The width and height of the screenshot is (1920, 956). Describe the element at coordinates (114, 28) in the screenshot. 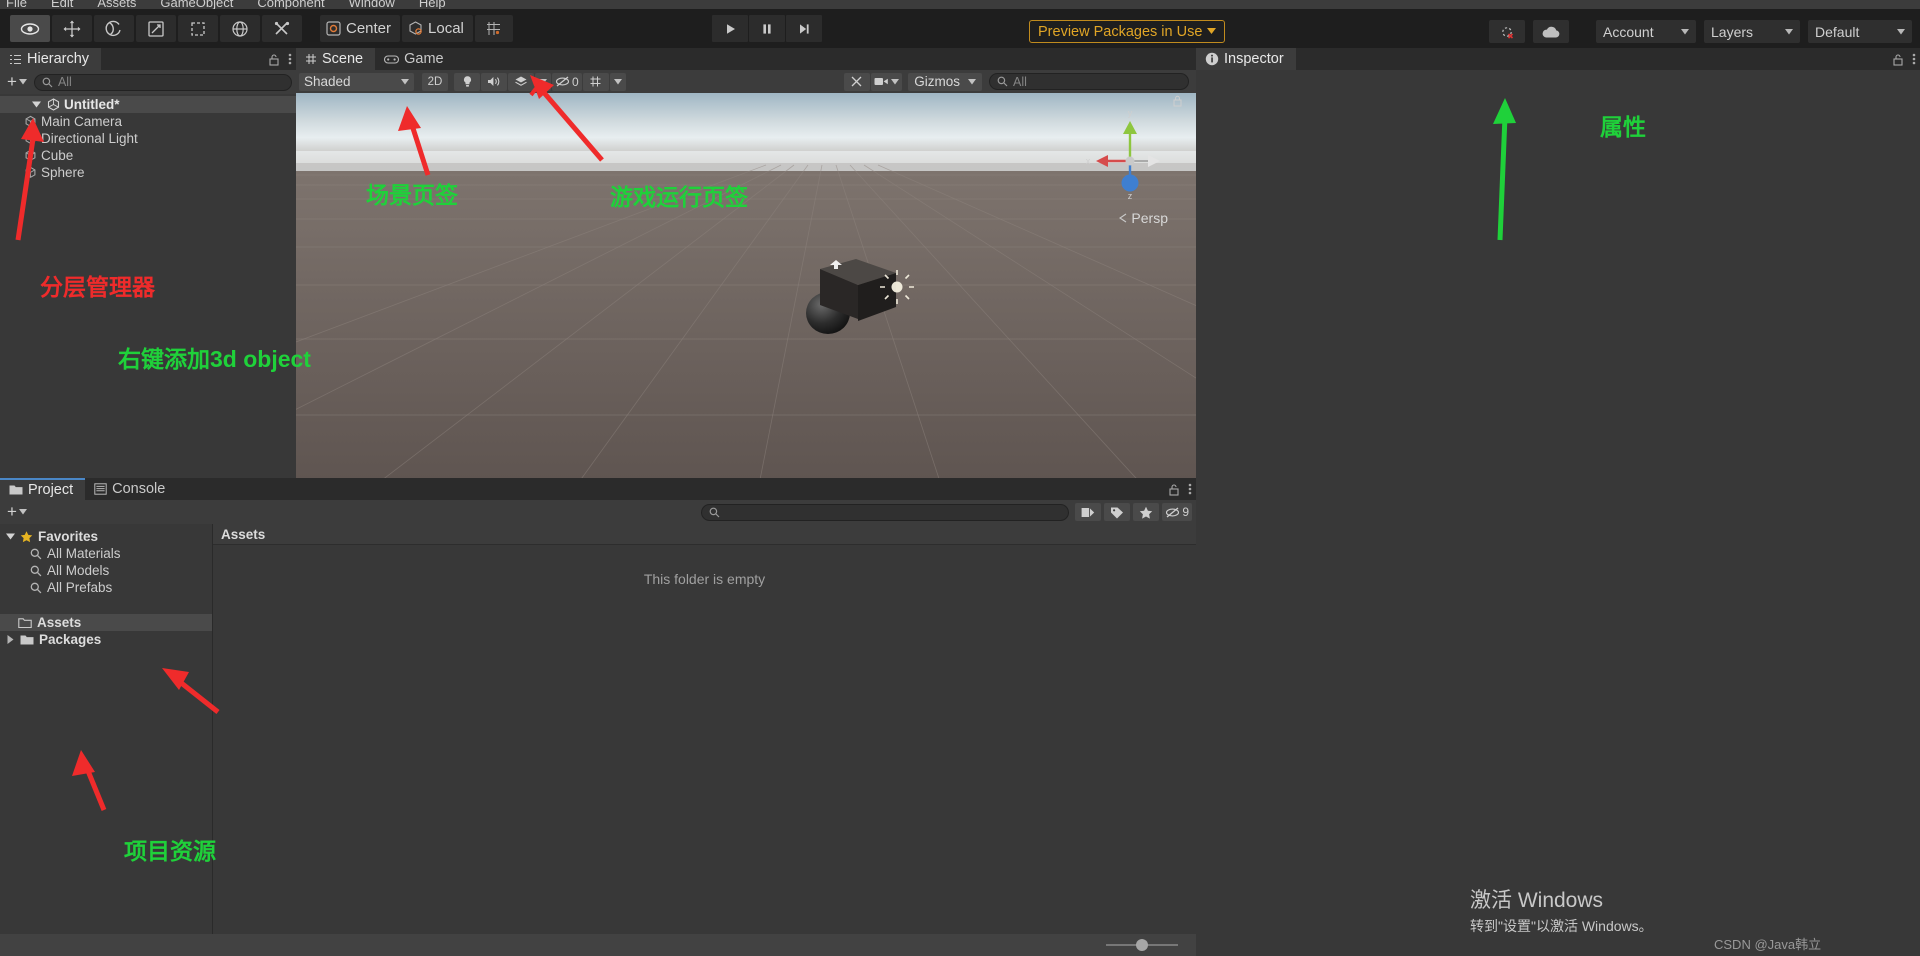

I see `rotate-tool-button` at that location.